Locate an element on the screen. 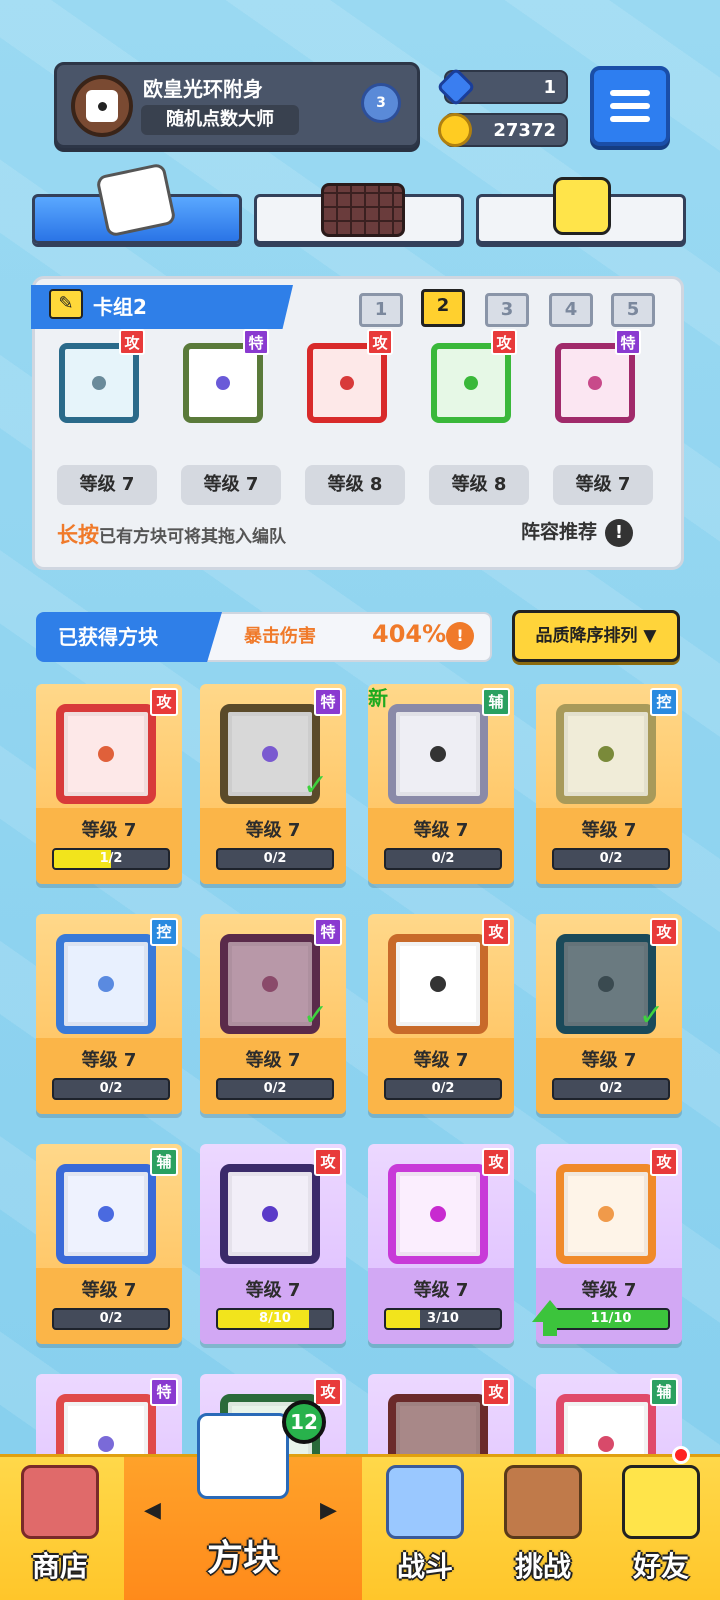 The width and height of the screenshot is (720, 1600). dice-card: 攻 ✓ 等级 7 0/2 is located at coordinates (609, 1014).